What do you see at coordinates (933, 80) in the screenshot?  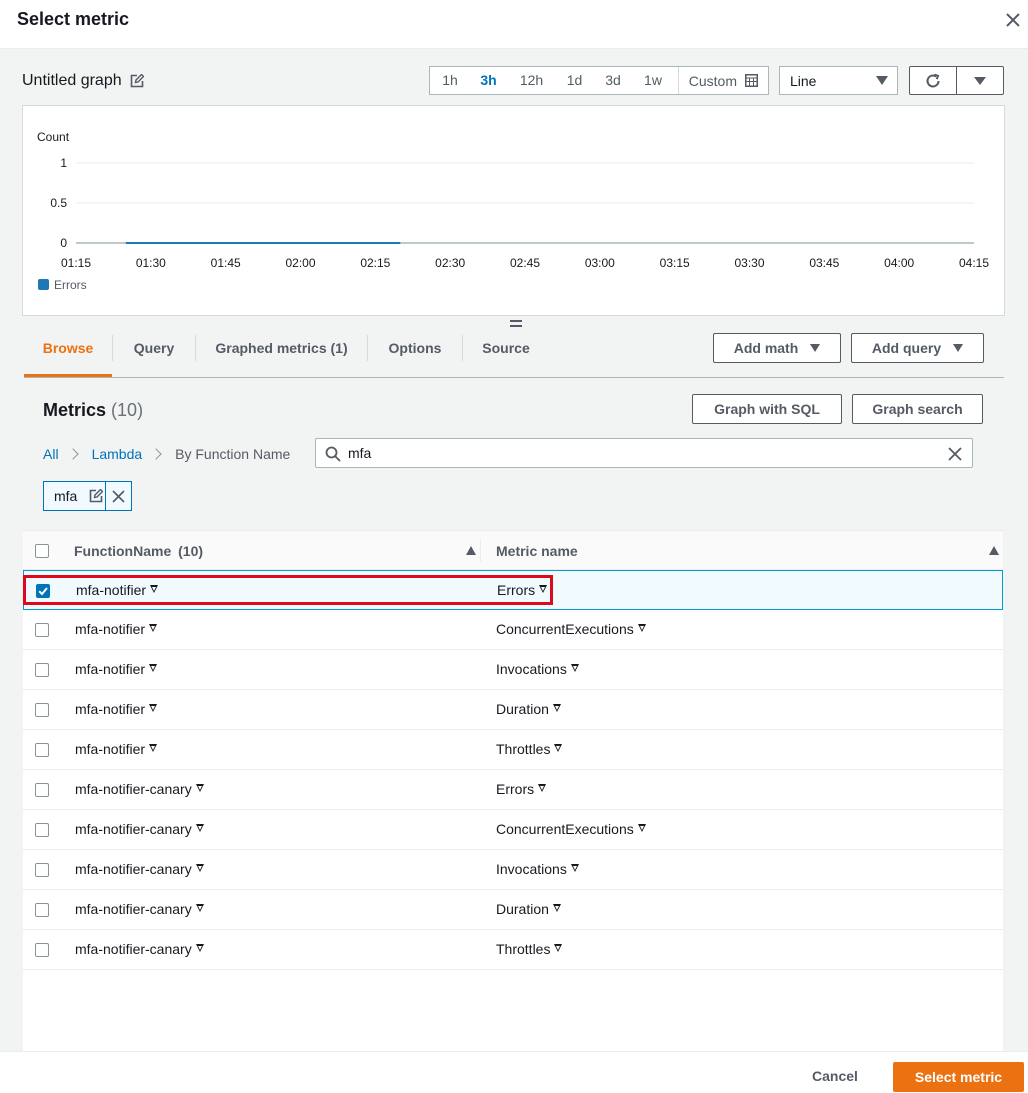 I see `refresh-button` at bounding box center [933, 80].